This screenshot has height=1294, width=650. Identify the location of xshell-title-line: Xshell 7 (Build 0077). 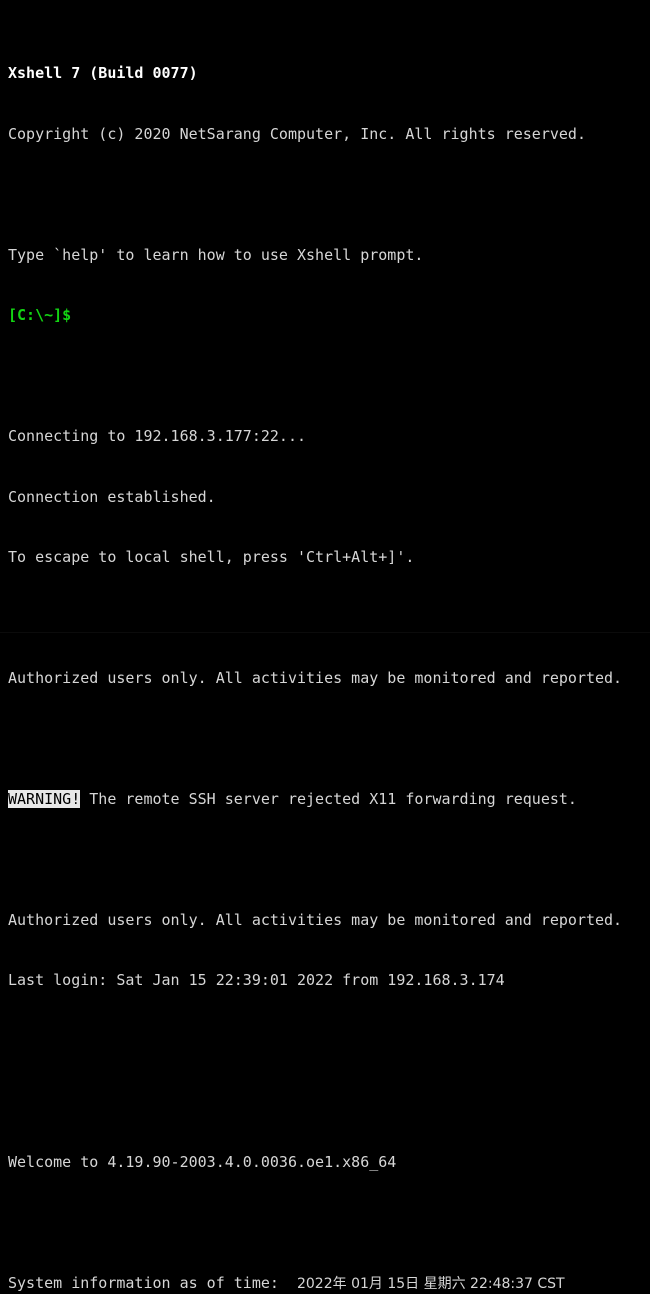
(103, 73).